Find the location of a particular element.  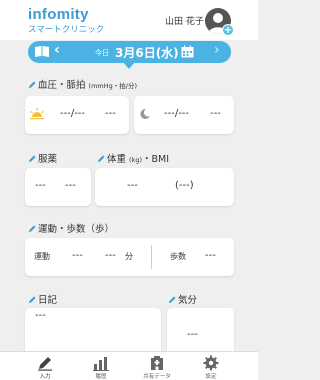

bottom-tab-bar: 入力 履歴 共有データ 設定 is located at coordinates (129, 365).